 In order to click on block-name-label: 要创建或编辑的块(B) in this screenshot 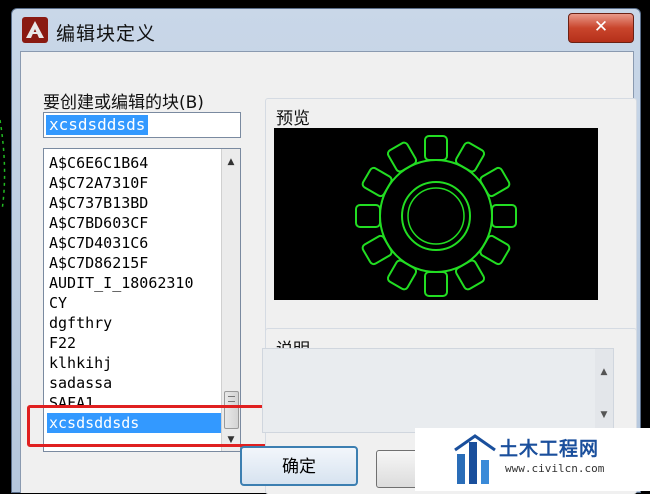, I will do `click(123, 103)`.